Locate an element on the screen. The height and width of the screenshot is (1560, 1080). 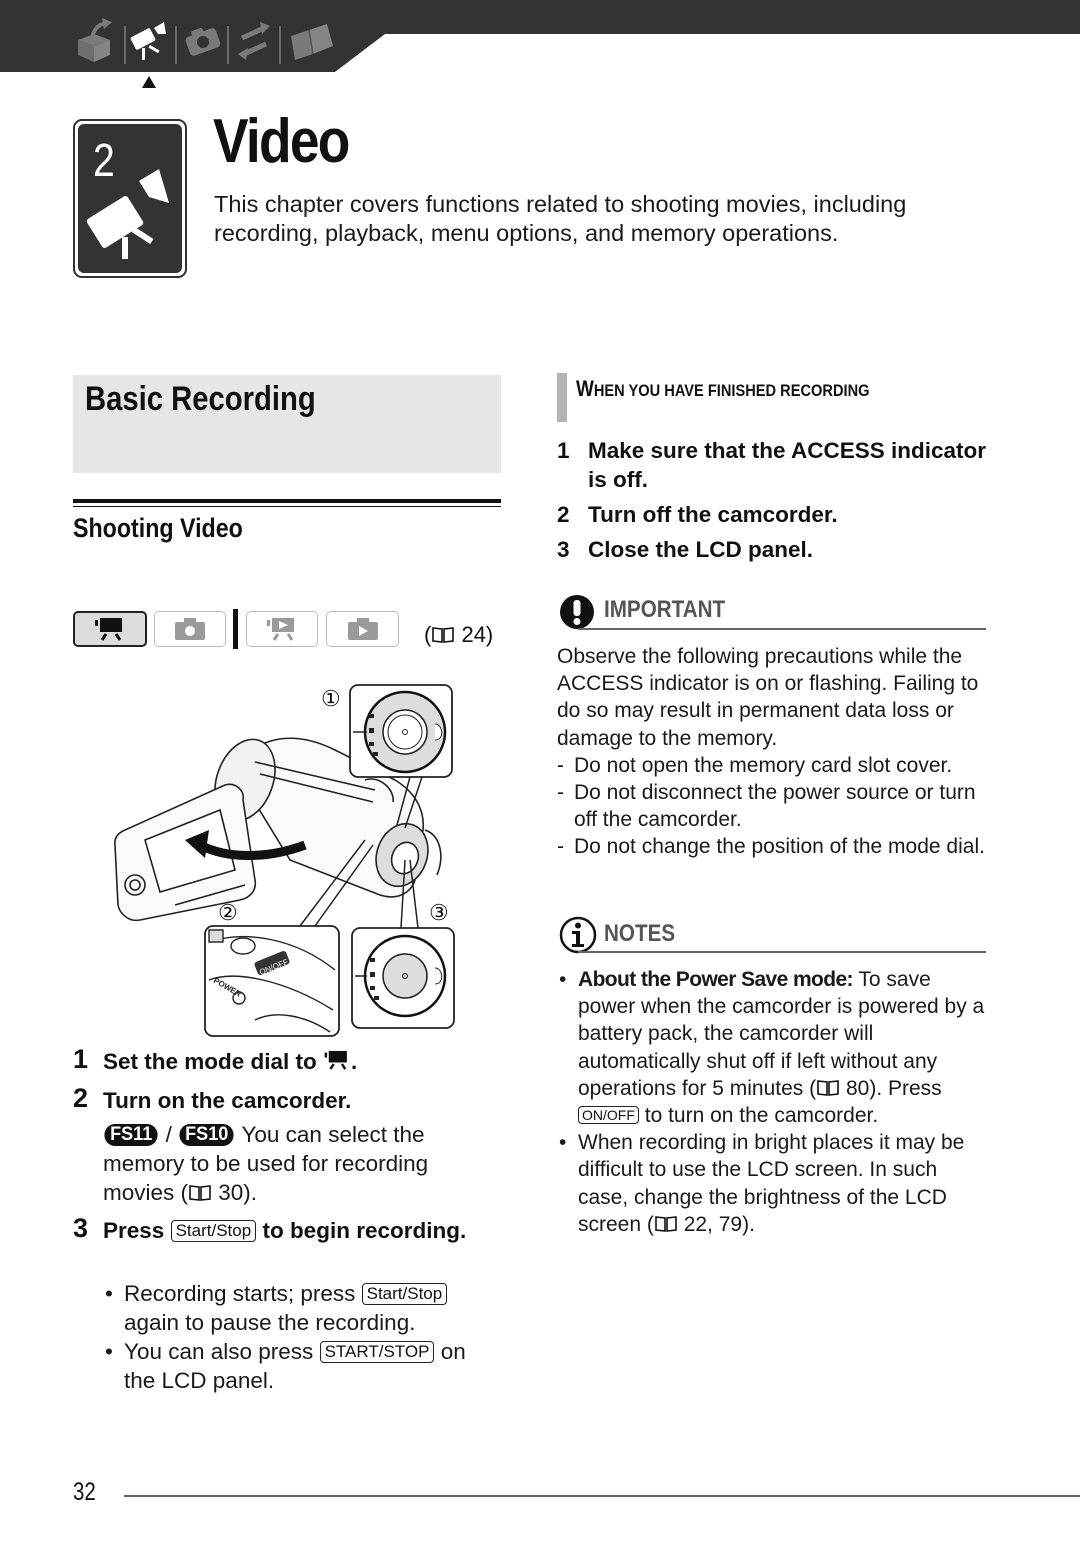
page-reference: ( 24) is located at coordinates (458, 635).